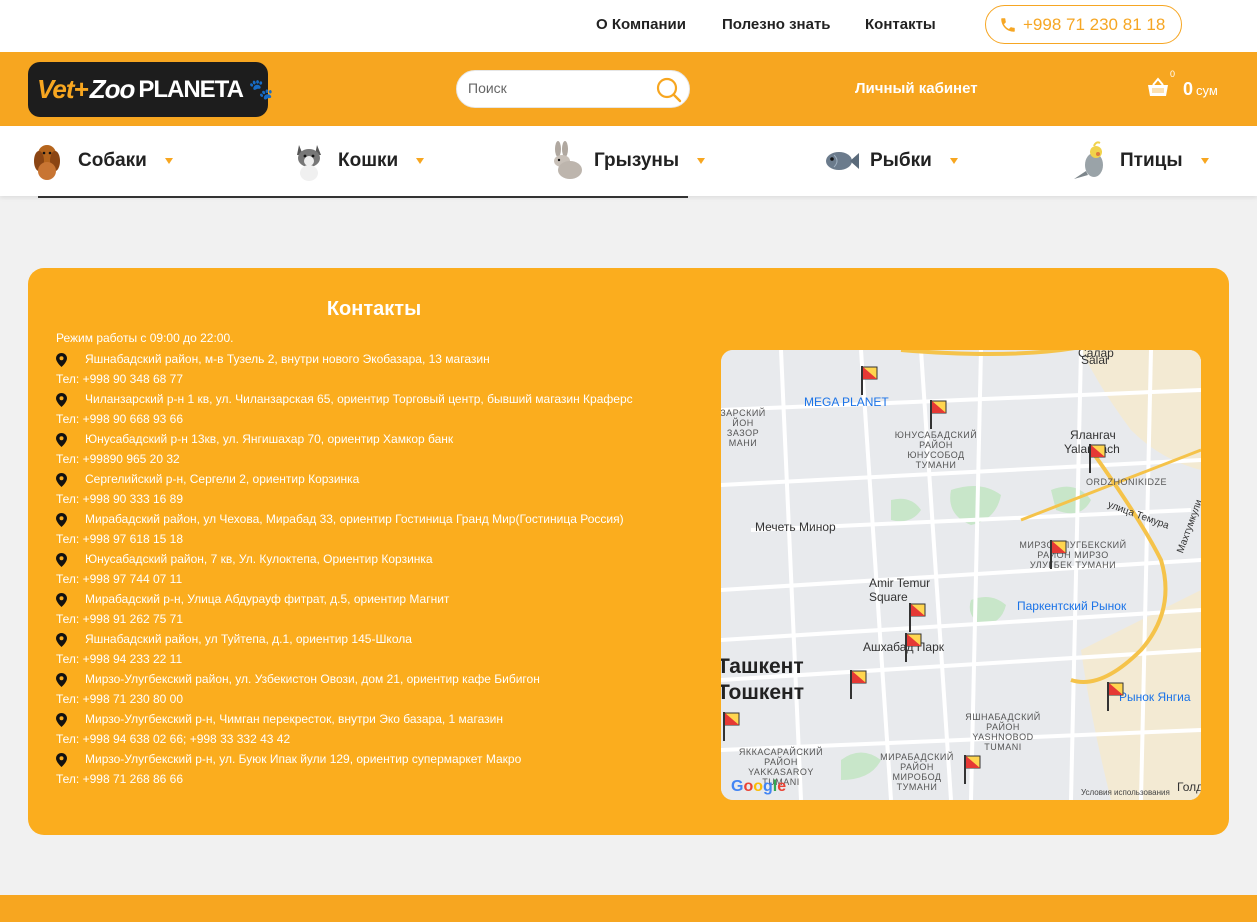 This screenshot has width=1257, height=922. What do you see at coordinates (119, 659) in the screenshot?
I see `address-phone: Тел: +998 94 233 22 11` at bounding box center [119, 659].